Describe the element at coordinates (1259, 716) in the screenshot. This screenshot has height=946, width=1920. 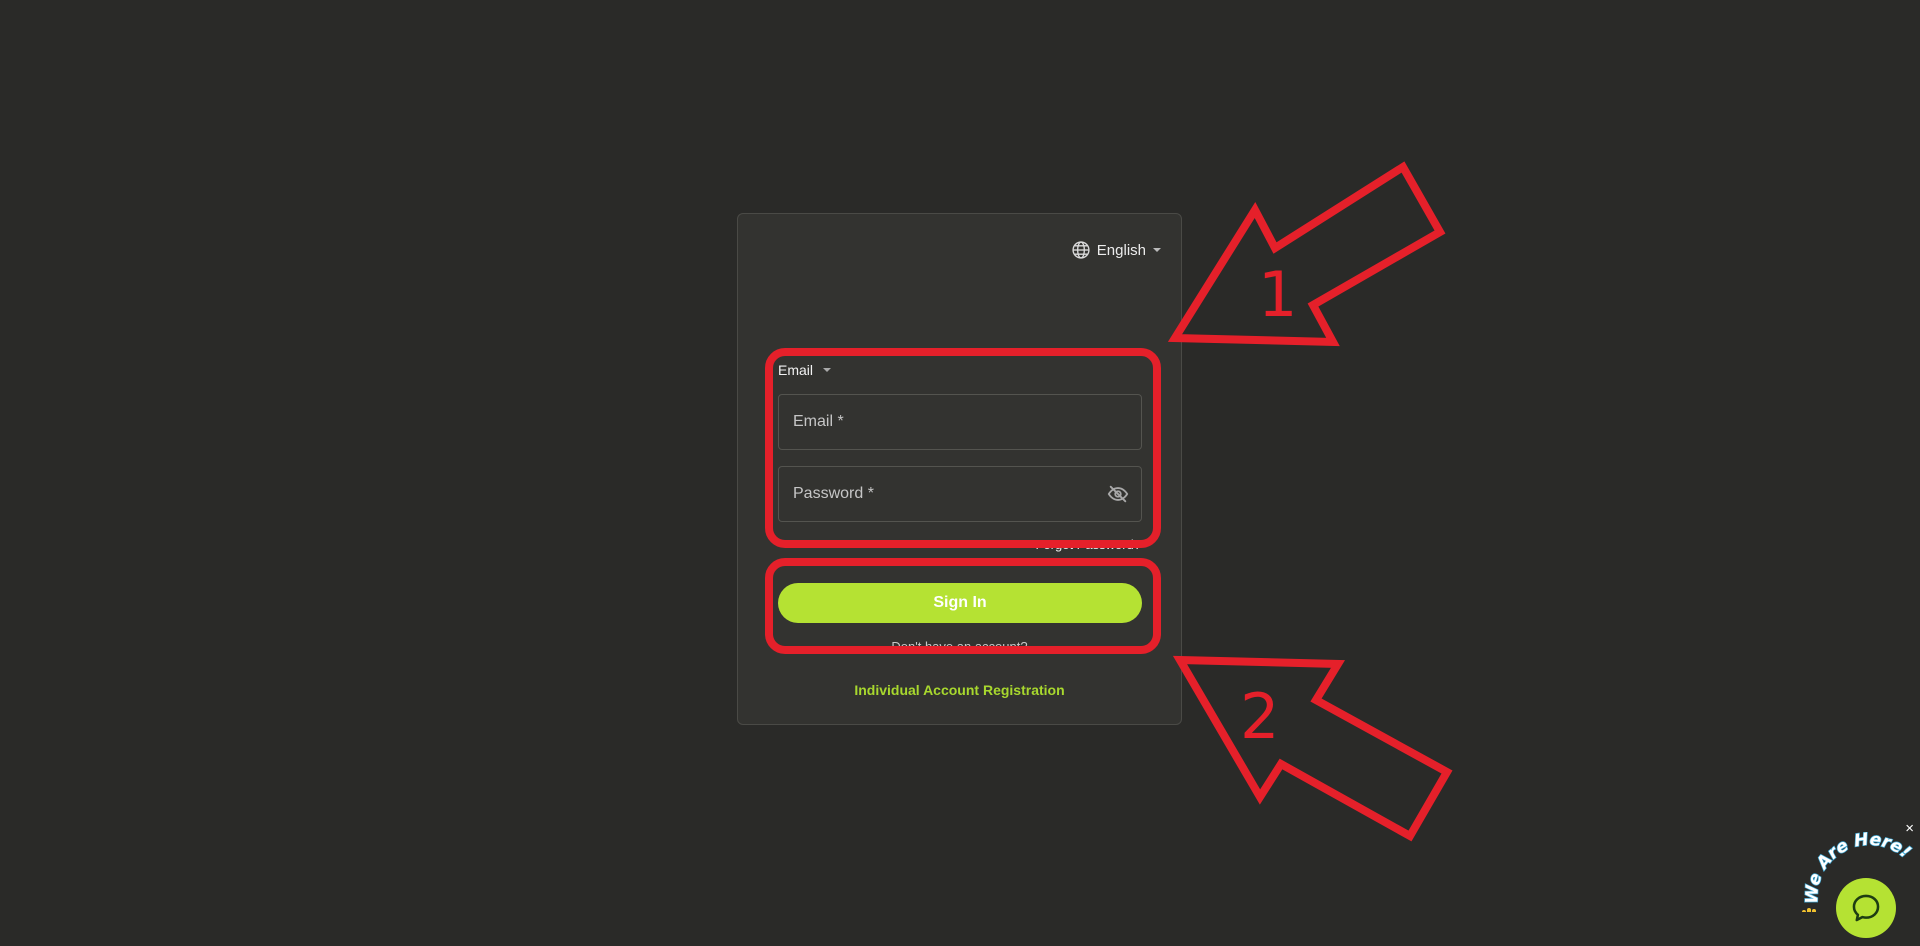
I see `annotation-arrow-2-label: 2` at that location.